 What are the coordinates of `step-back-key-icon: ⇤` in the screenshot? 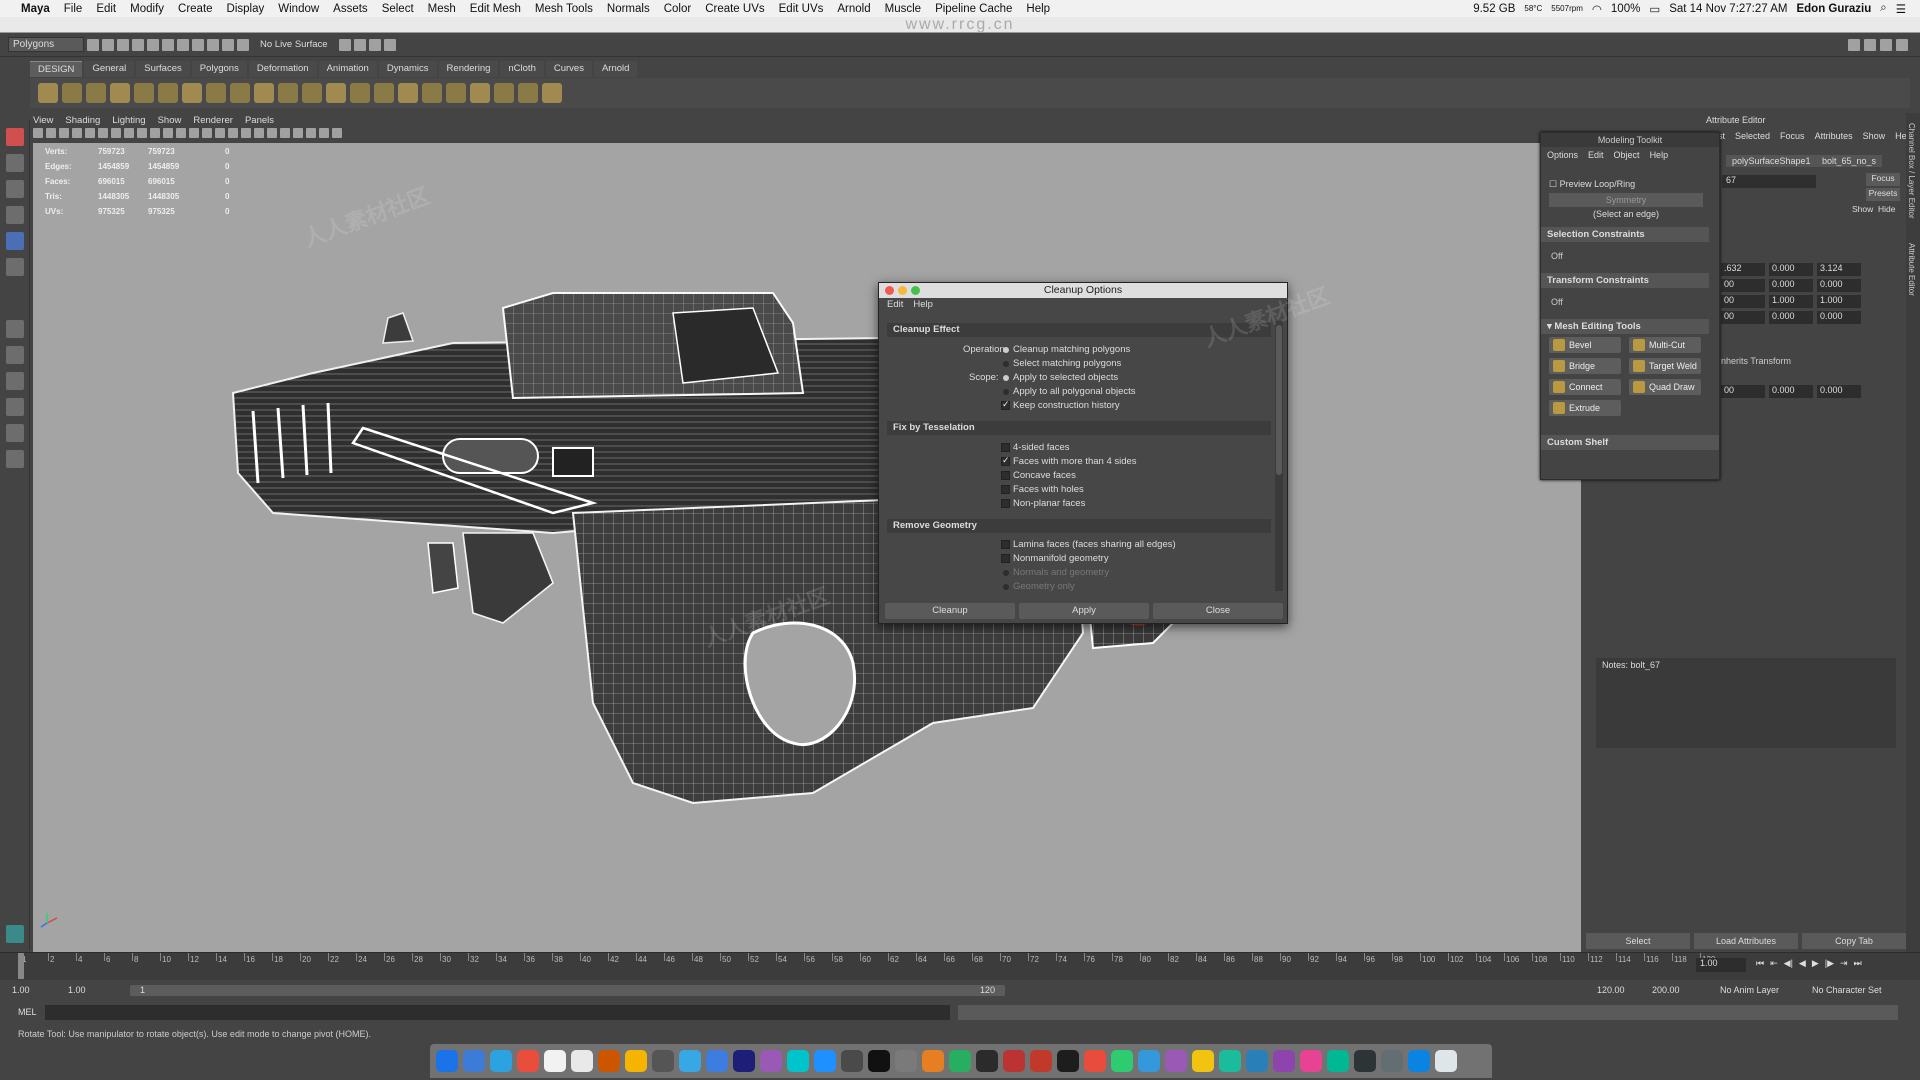 It's located at (1774, 963).